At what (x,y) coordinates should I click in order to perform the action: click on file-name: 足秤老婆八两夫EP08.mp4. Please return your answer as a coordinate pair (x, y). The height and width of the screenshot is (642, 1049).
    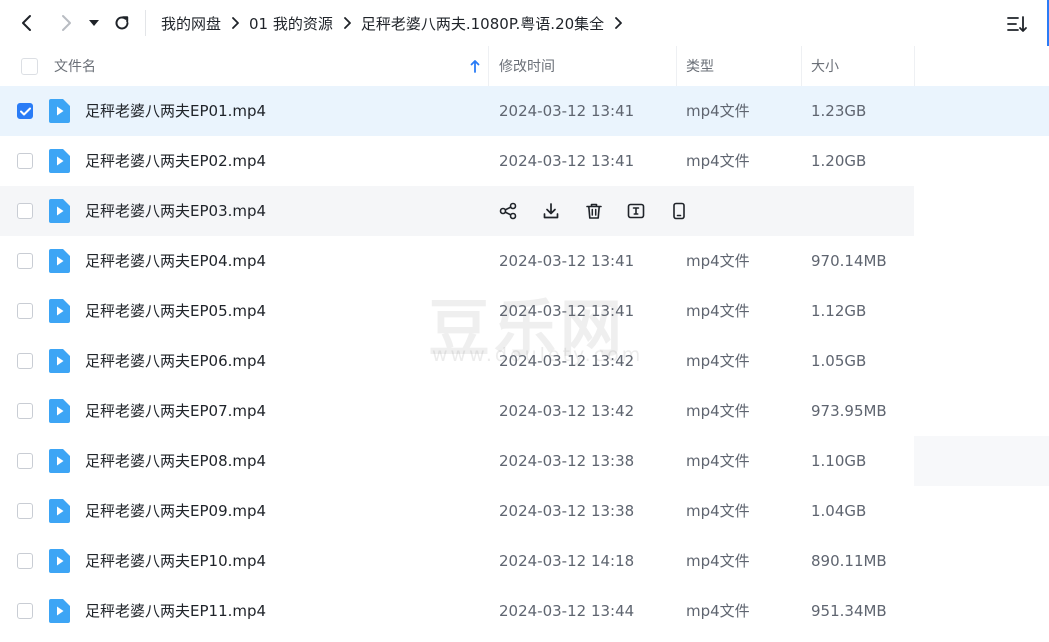
    Looking at the image, I should click on (175, 461).